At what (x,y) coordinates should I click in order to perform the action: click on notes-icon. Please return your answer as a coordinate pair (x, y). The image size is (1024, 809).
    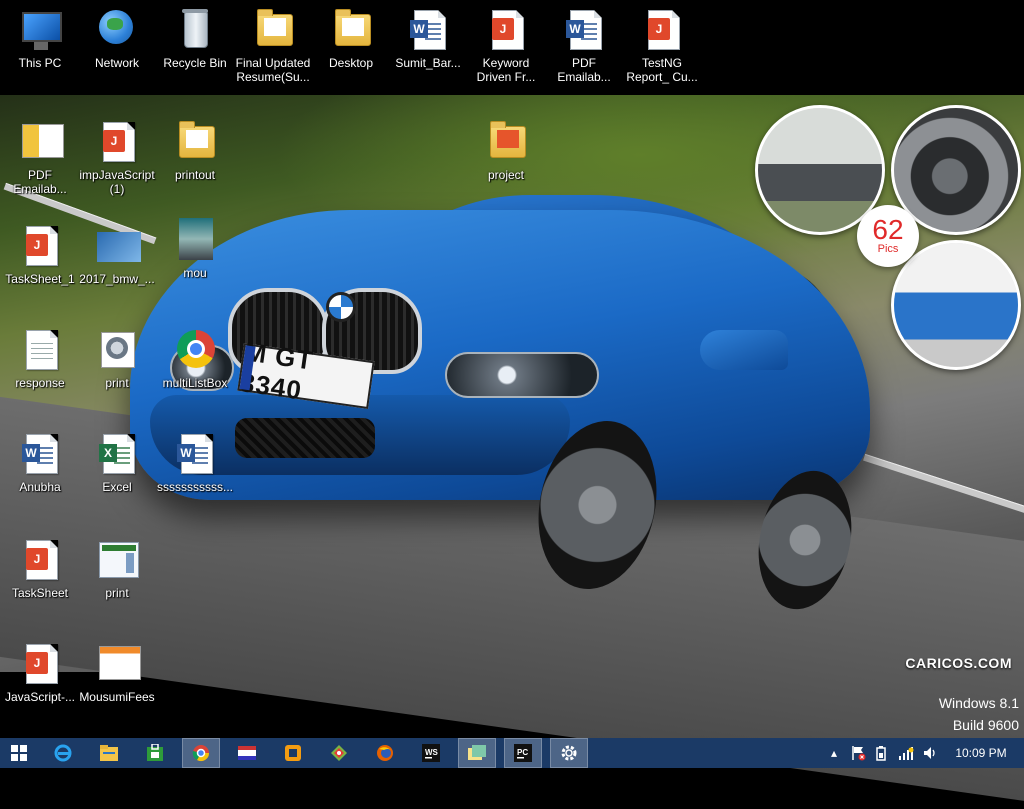
    Looking at the image, I should click on (477, 752).